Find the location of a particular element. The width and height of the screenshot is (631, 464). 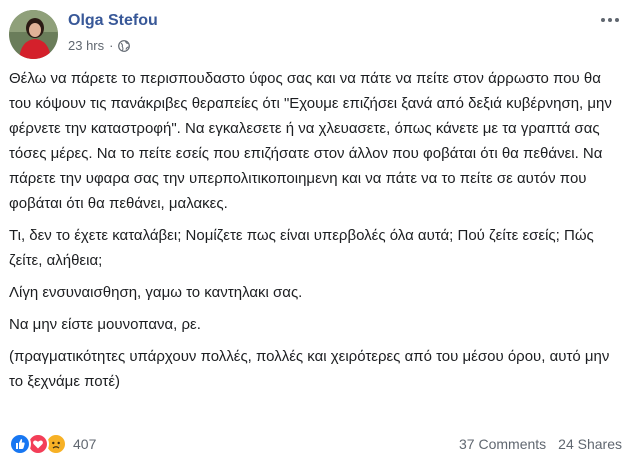

more-options-button is located at coordinates (610, 20).